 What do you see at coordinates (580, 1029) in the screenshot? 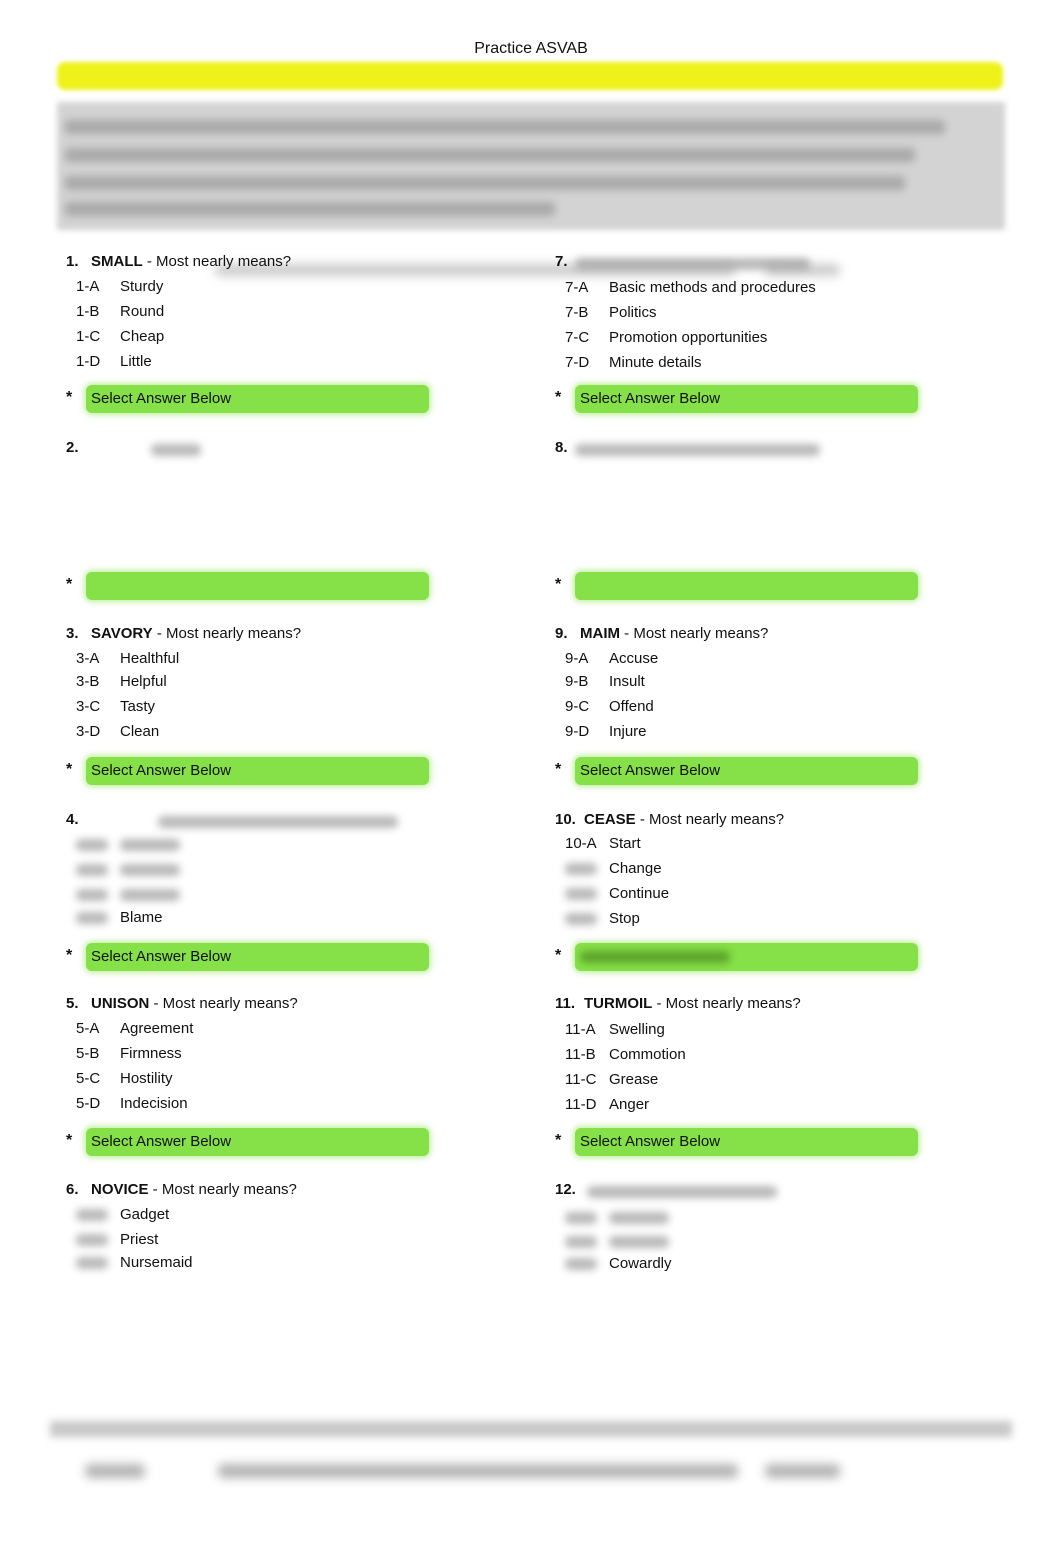
I see `option-label: 11-A` at bounding box center [580, 1029].